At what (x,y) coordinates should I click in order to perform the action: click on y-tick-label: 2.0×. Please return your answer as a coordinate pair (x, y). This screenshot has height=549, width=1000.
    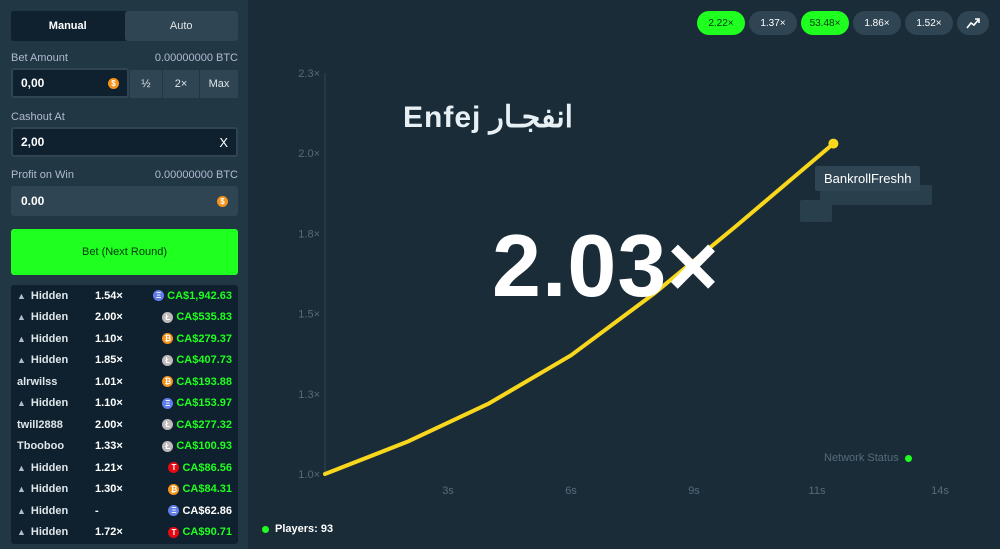
    Looking at the image, I should click on (309, 154).